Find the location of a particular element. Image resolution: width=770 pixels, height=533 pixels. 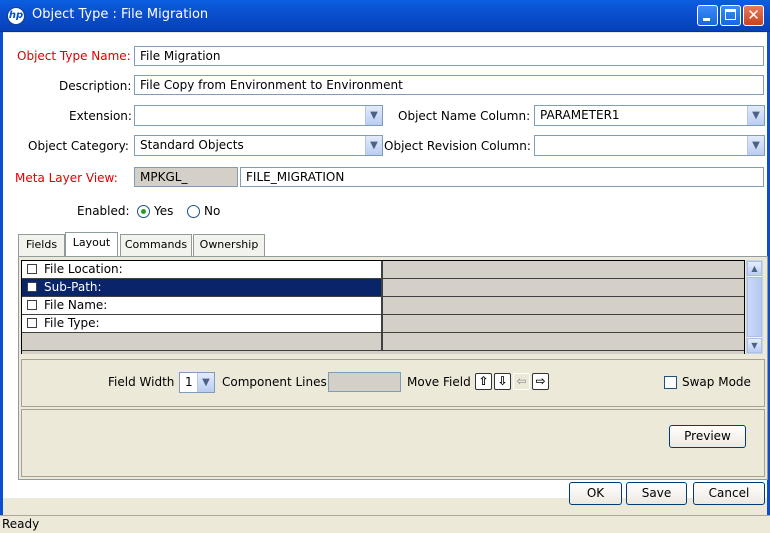

component-lines-label: Component Lines is located at coordinates (274, 382).